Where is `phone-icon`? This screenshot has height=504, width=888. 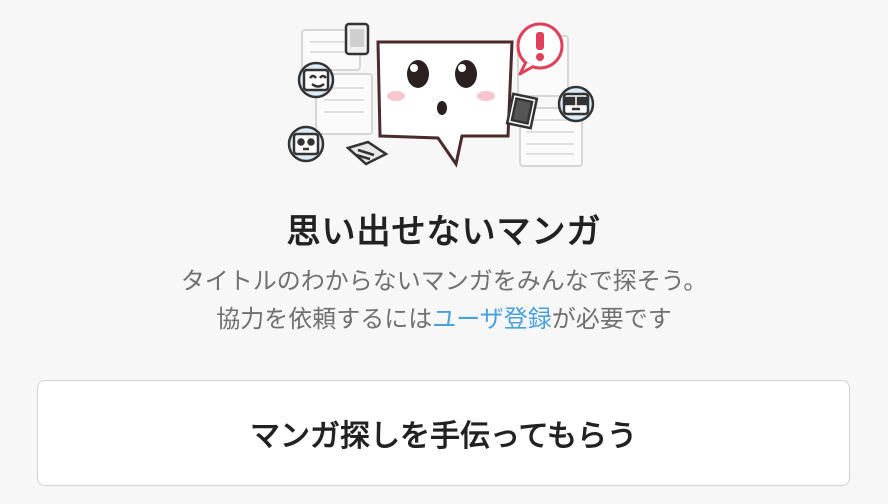
phone-icon is located at coordinates (357, 39).